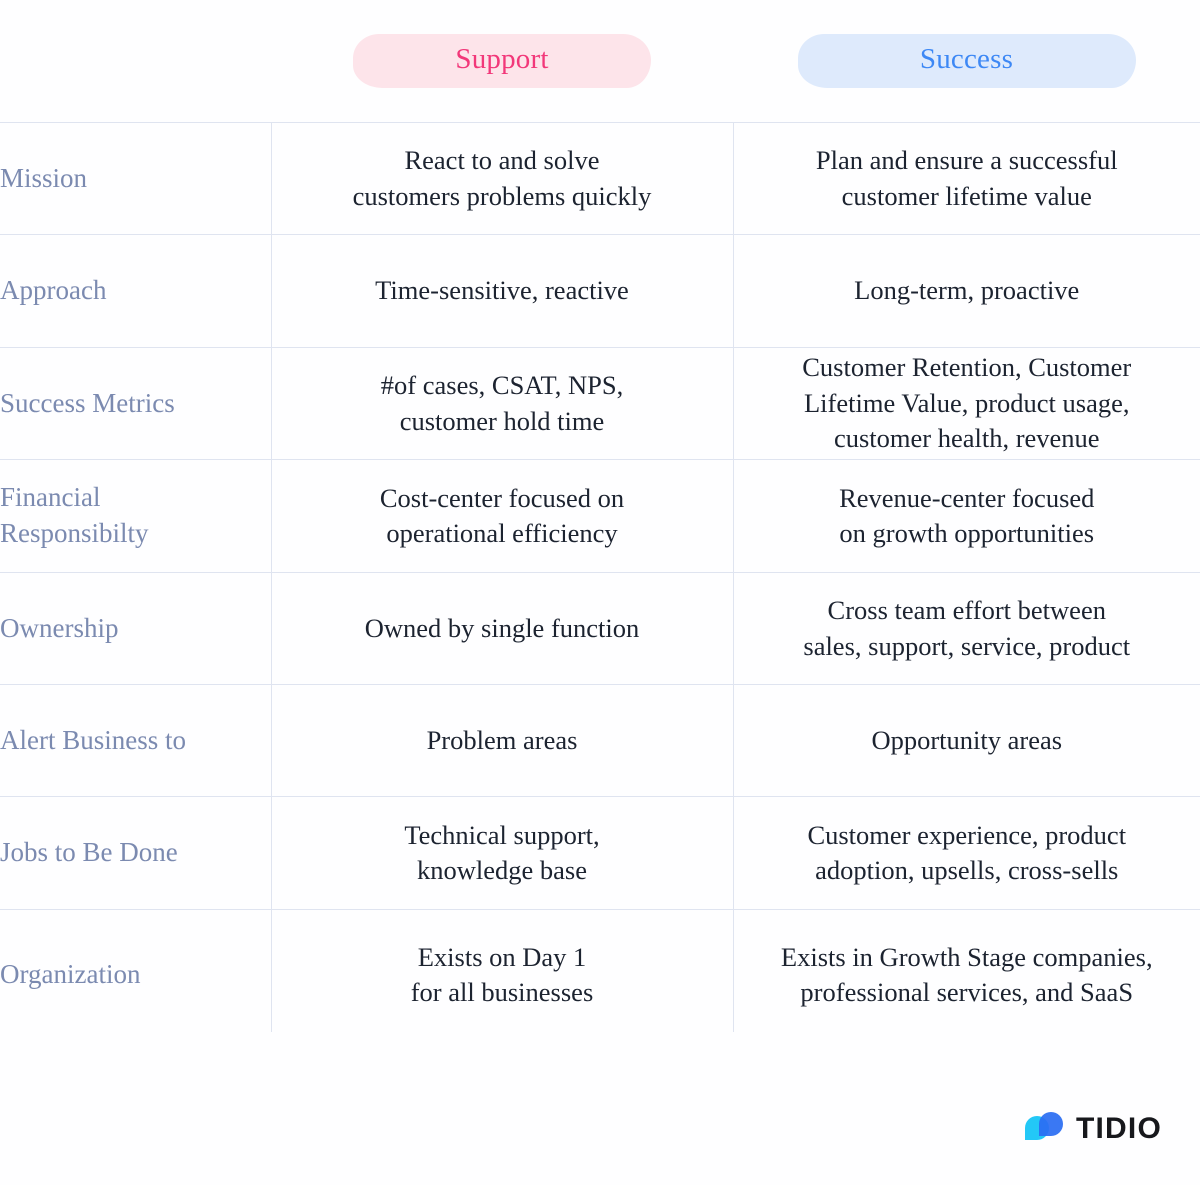 The height and width of the screenshot is (1185, 1200). Describe the element at coordinates (502, 628) in the screenshot. I see `cell-support-ownership: Owned by single function` at that location.